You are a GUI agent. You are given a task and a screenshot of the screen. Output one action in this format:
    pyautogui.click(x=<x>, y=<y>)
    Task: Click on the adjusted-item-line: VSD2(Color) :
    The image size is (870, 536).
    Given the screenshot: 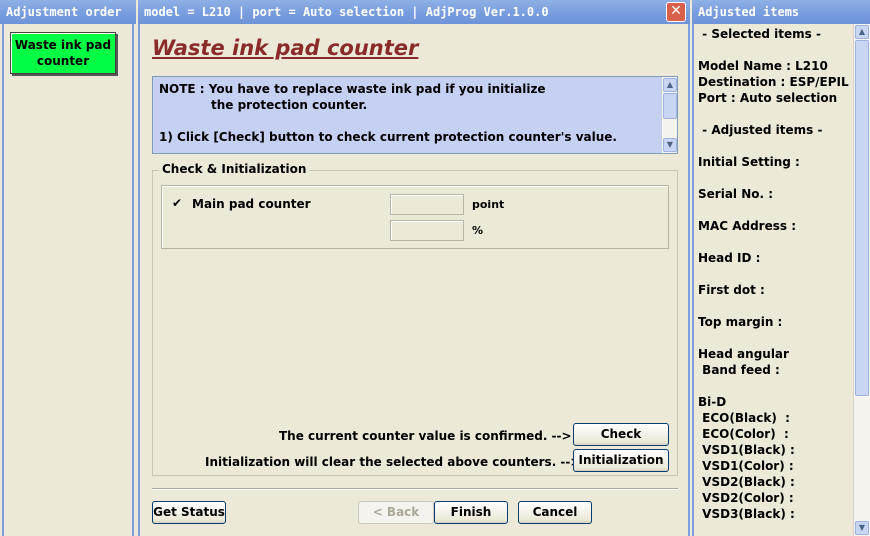 What is the action you would take?
    pyautogui.click(x=746, y=498)
    